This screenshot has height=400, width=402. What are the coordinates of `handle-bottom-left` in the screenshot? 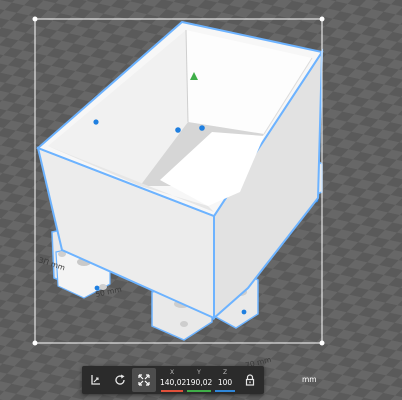 It's located at (35, 343).